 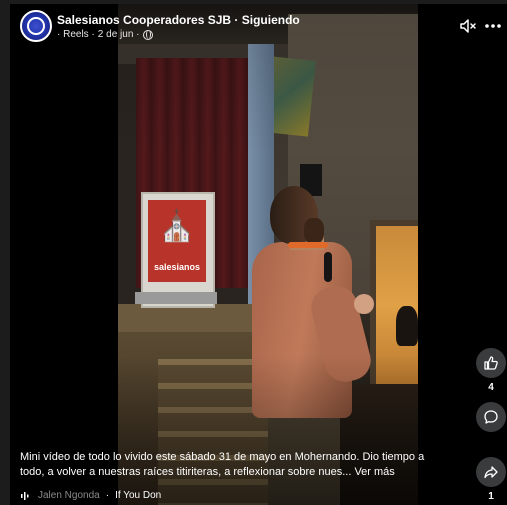 What do you see at coordinates (144, 20) in the screenshot?
I see `page-name-link: Salesianos Cooperadores SJB` at bounding box center [144, 20].